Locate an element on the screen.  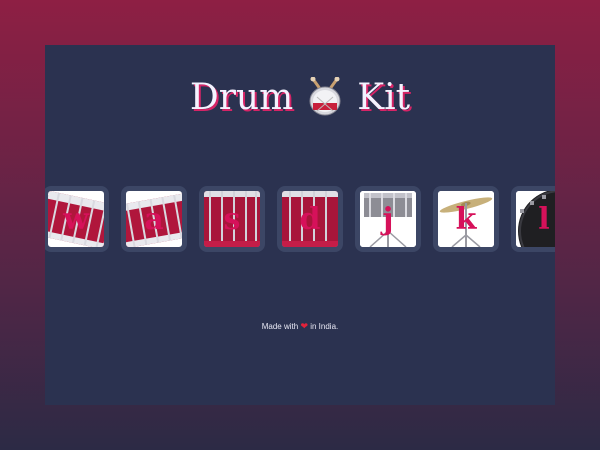
drum-key-k: k is located at coordinates (466, 219).